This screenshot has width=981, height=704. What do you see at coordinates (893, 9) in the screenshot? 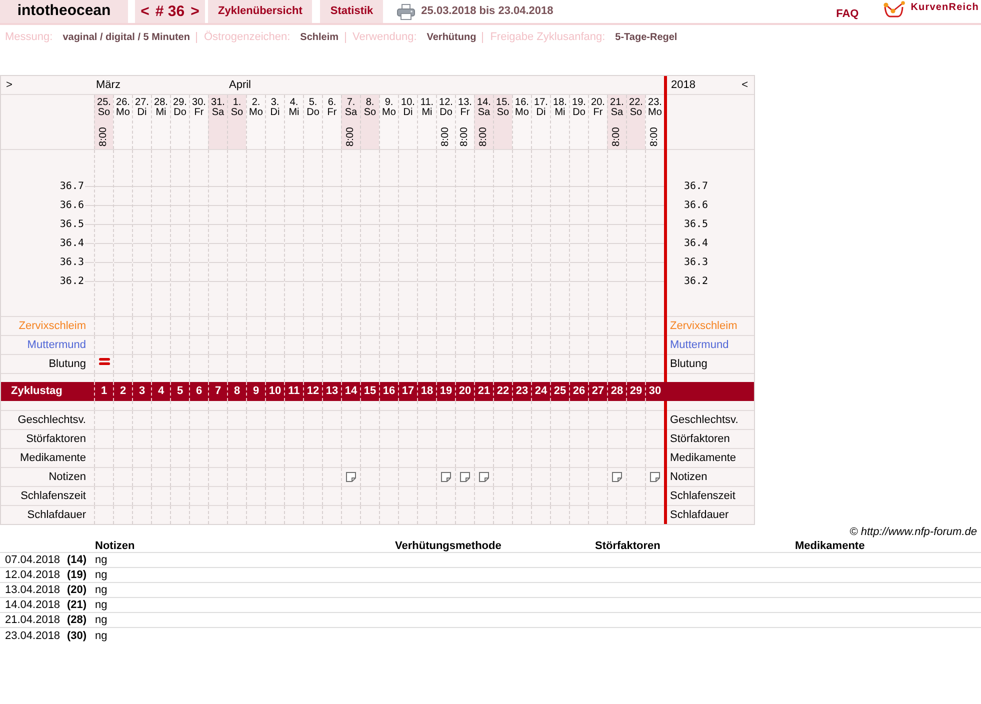
I see `logo-icon` at bounding box center [893, 9].